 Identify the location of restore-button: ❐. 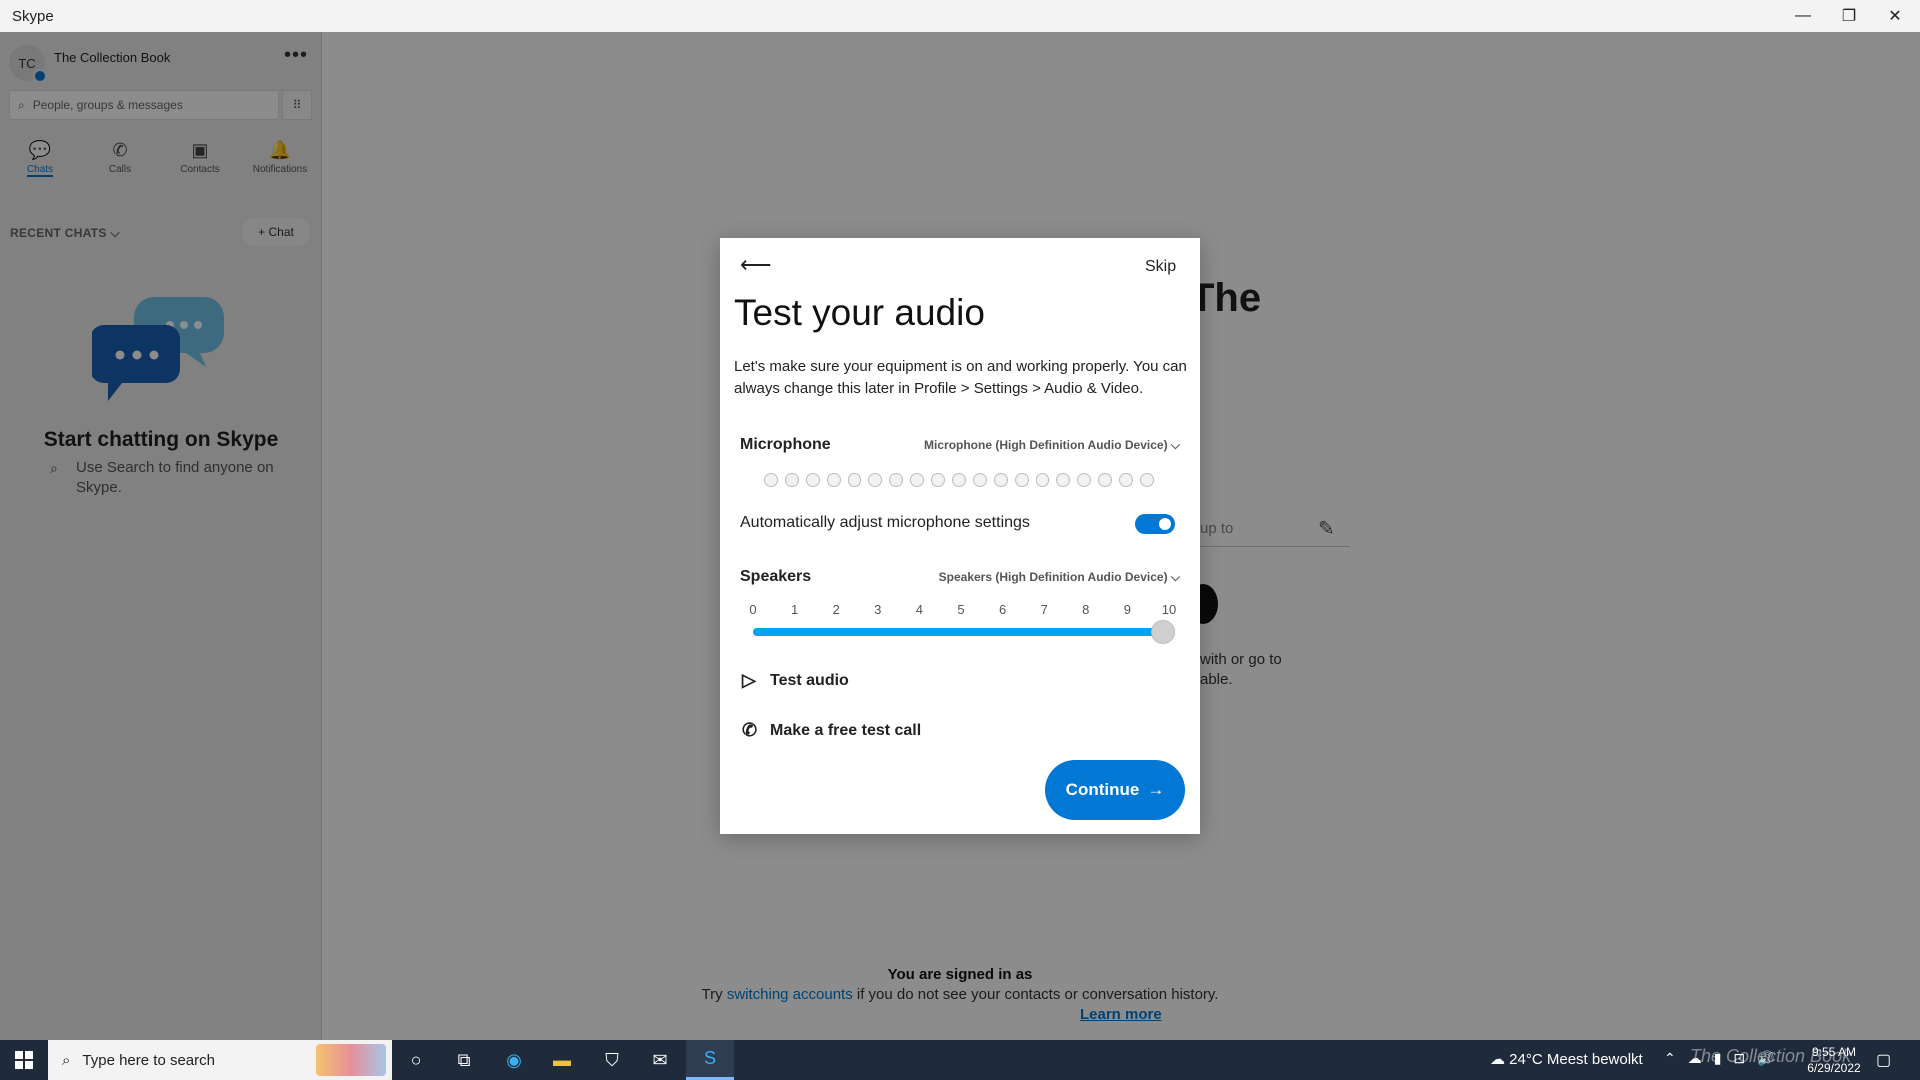
(1849, 16).